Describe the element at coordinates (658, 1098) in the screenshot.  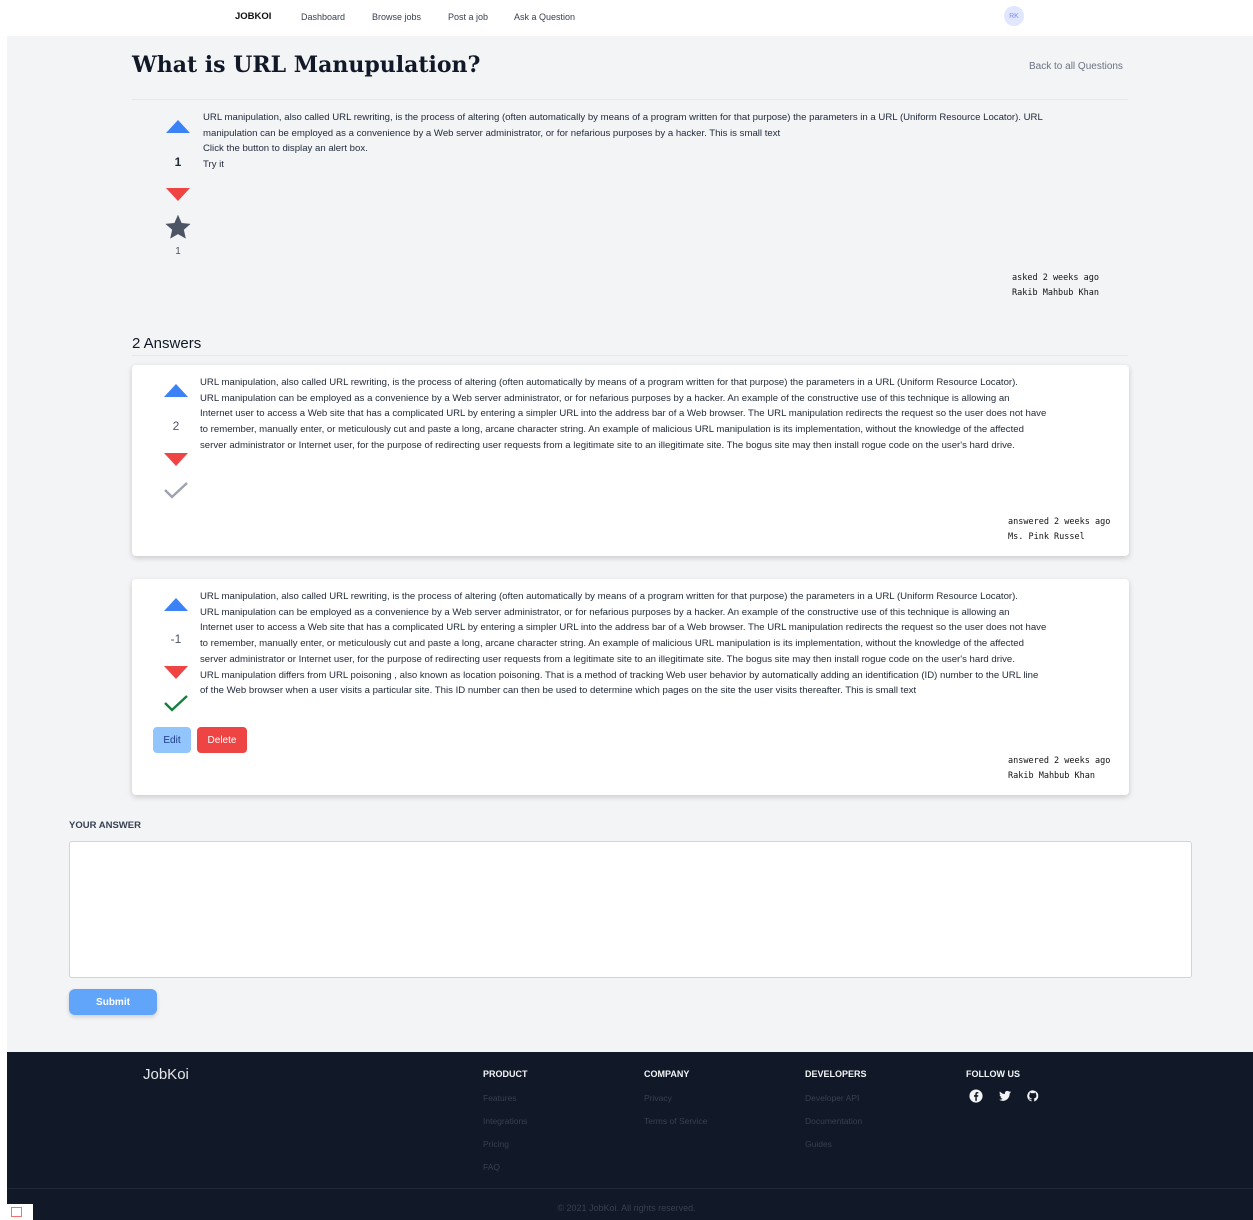
I see `footer-link-privacy: Privacy` at that location.